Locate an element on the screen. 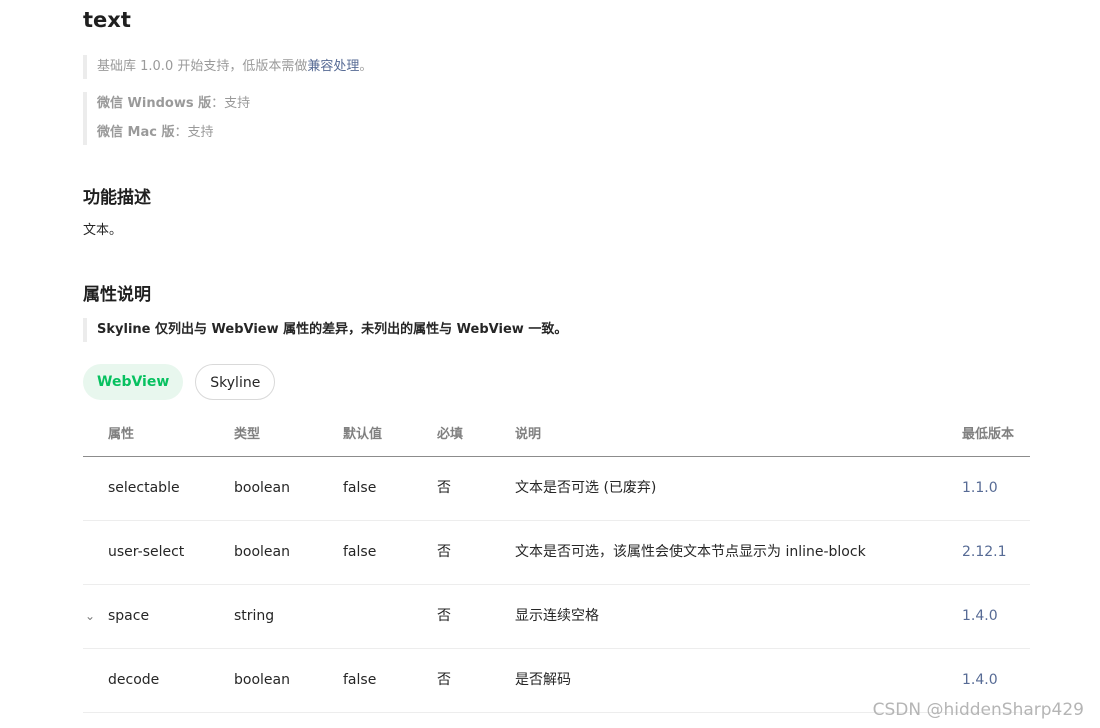  cell-version: 2.12.1 is located at coordinates (984, 552).